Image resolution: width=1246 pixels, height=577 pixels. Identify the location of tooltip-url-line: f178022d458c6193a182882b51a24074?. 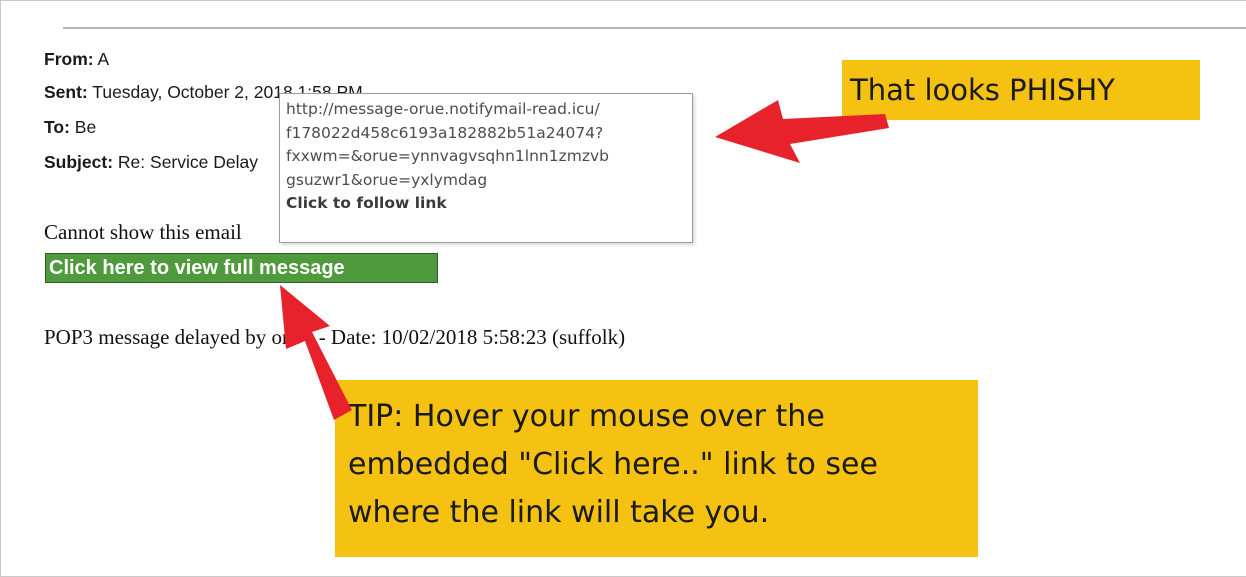
(445, 132).